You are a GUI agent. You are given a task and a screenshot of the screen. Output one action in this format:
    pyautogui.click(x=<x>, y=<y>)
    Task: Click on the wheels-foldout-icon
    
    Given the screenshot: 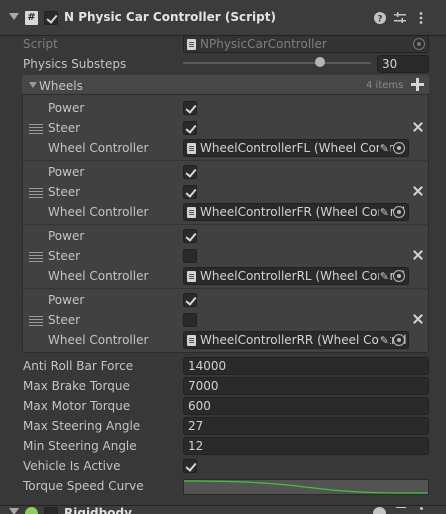 What is the action you would take?
    pyautogui.click(x=33, y=85)
    